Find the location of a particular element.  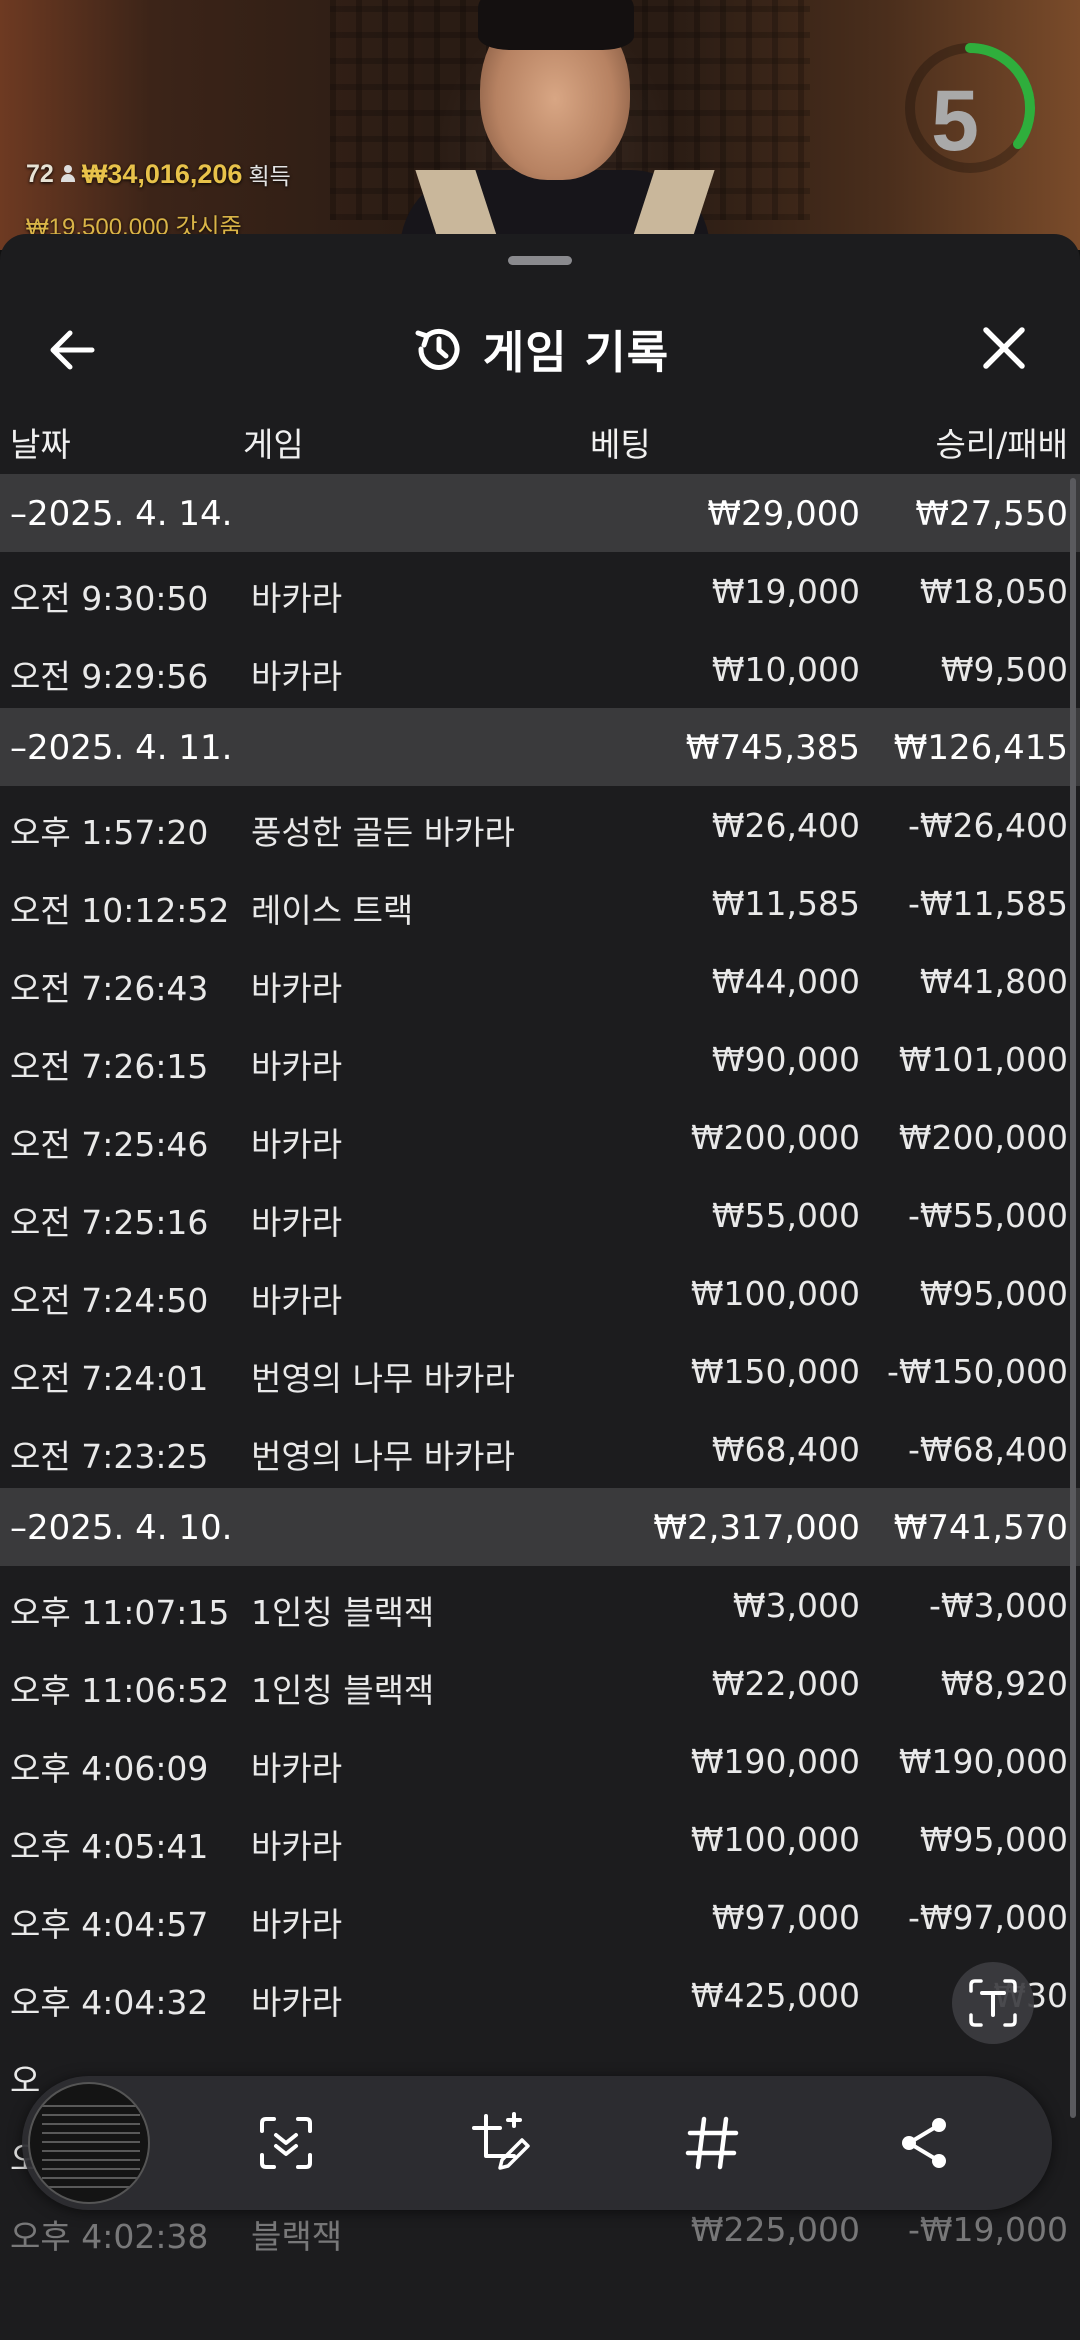

history-row: 오전 7:26:43 바카라 ₩44,000 ₩41,800 is located at coordinates (540, 981).